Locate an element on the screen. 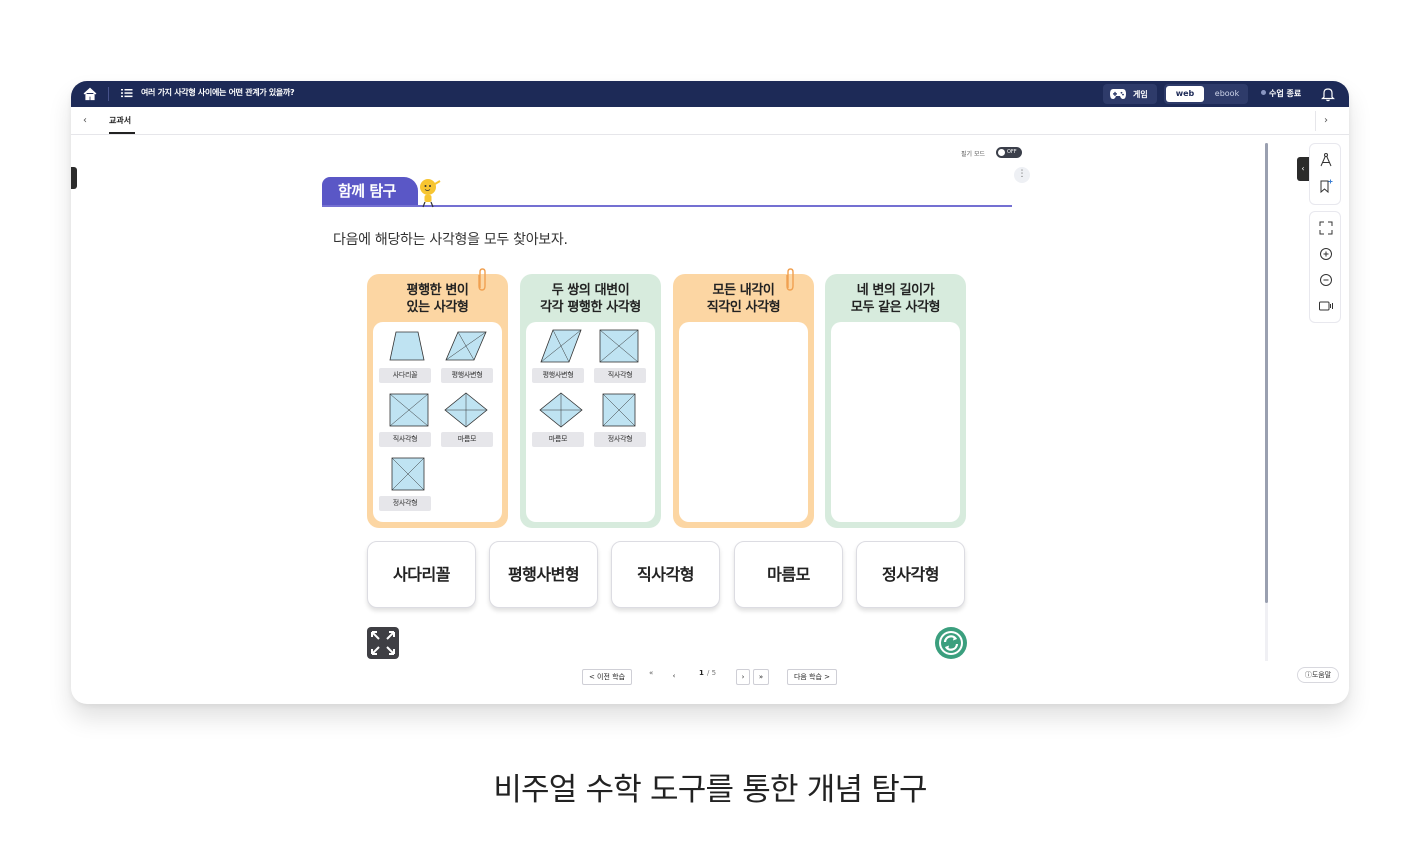  fit-screen-icon is located at coordinates (1326, 228).